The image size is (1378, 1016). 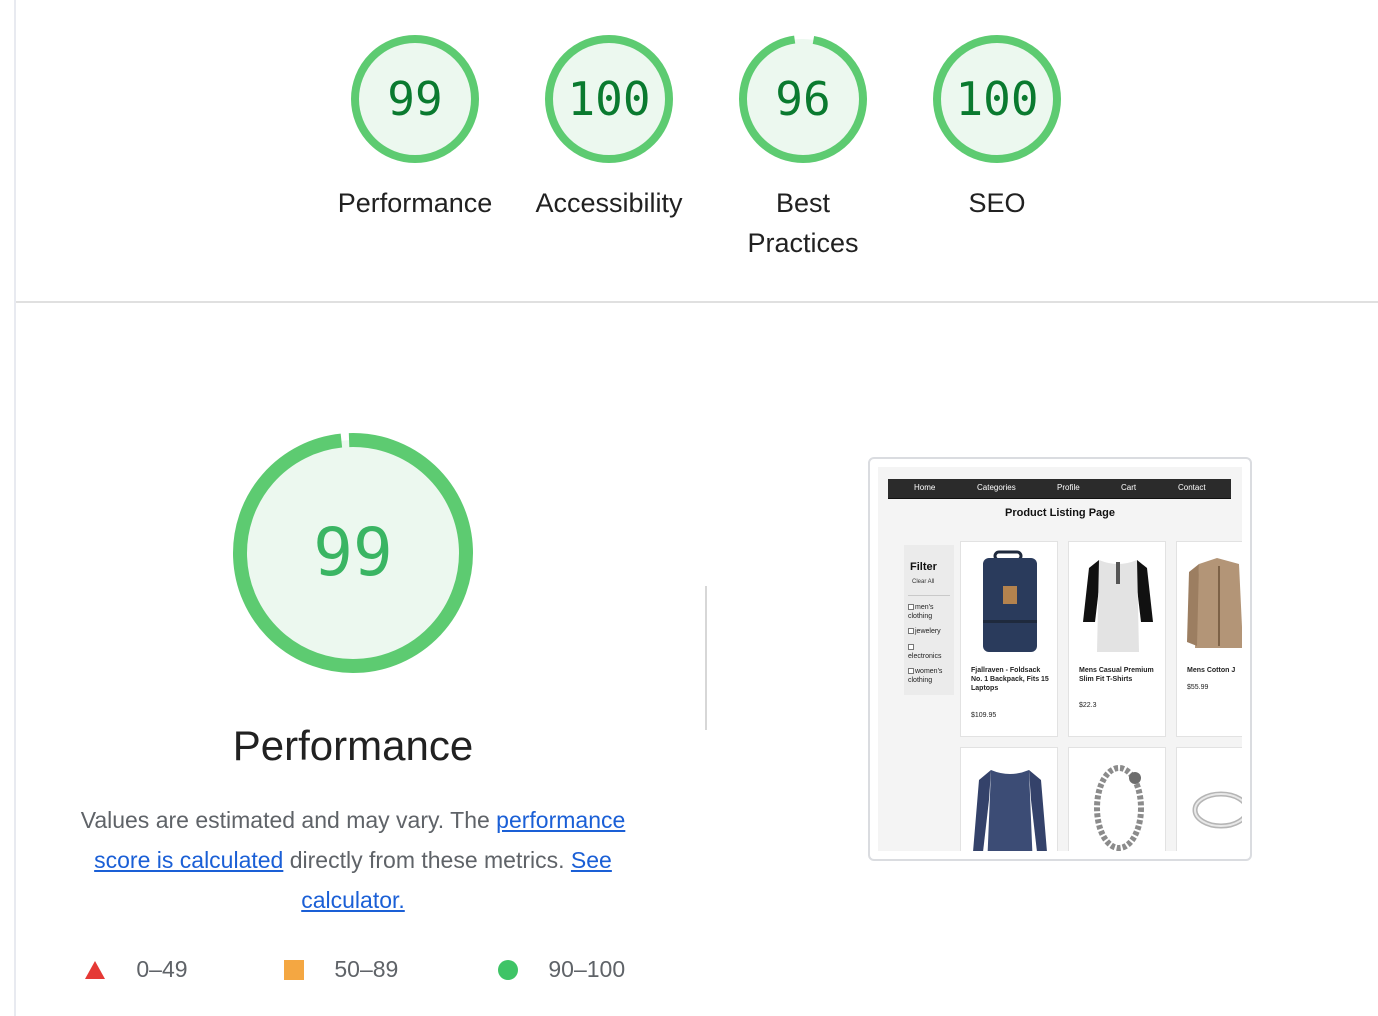 I want to click on legend-average: 50–89, so click(x=341, y=970).